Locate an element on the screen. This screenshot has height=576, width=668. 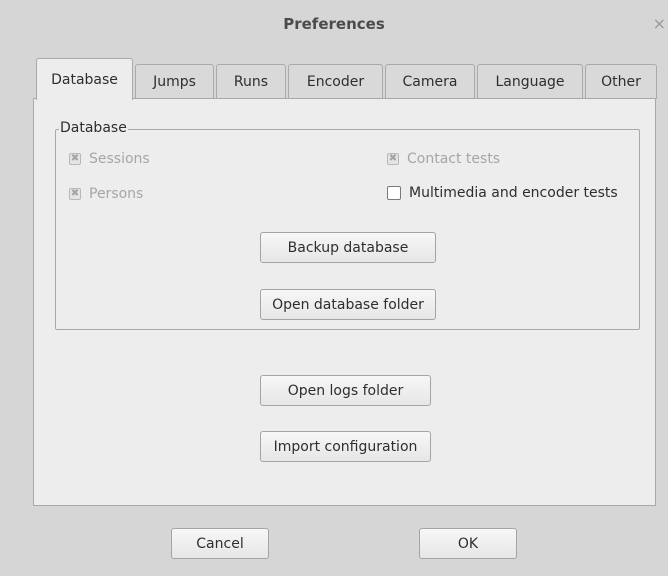
tab-label: Jumps is located at coordinates (174, 82).